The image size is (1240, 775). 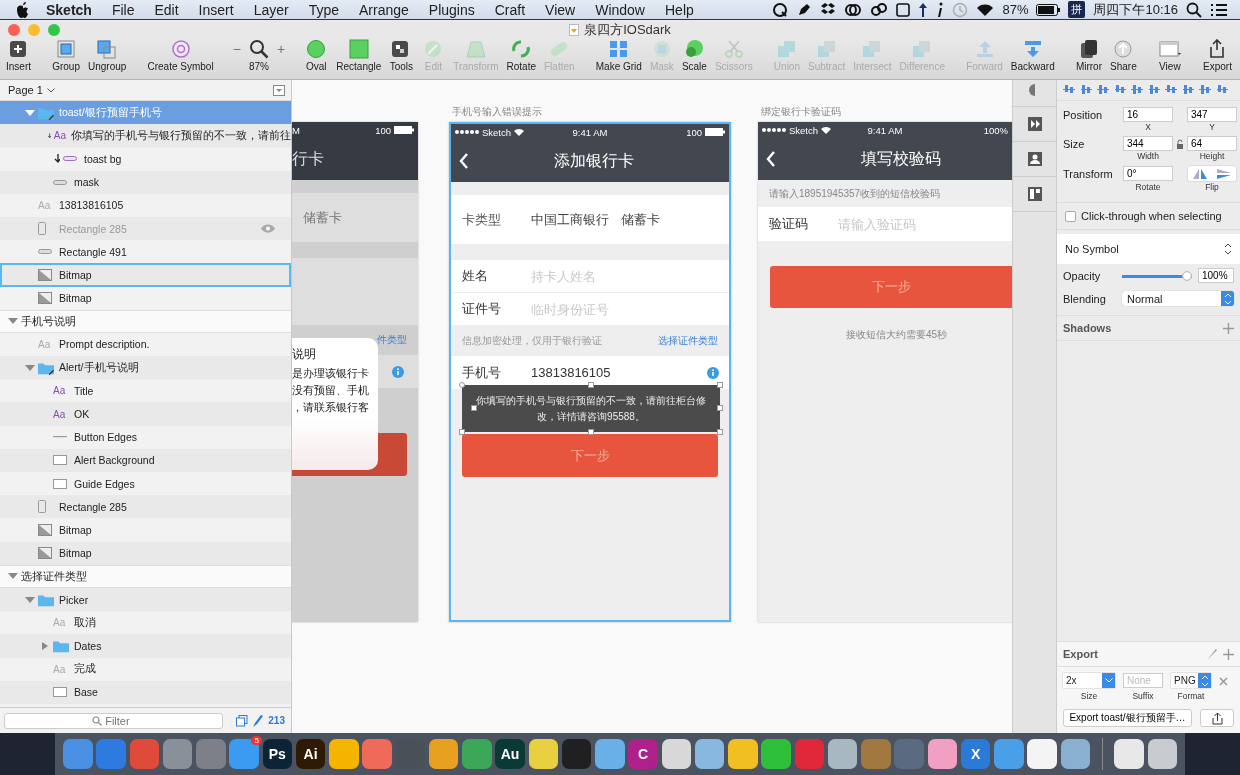 What do you see at coordinates (166, 9) in the screenshot?
I see `menu-item: Edit` at bounding box center [166, 9].